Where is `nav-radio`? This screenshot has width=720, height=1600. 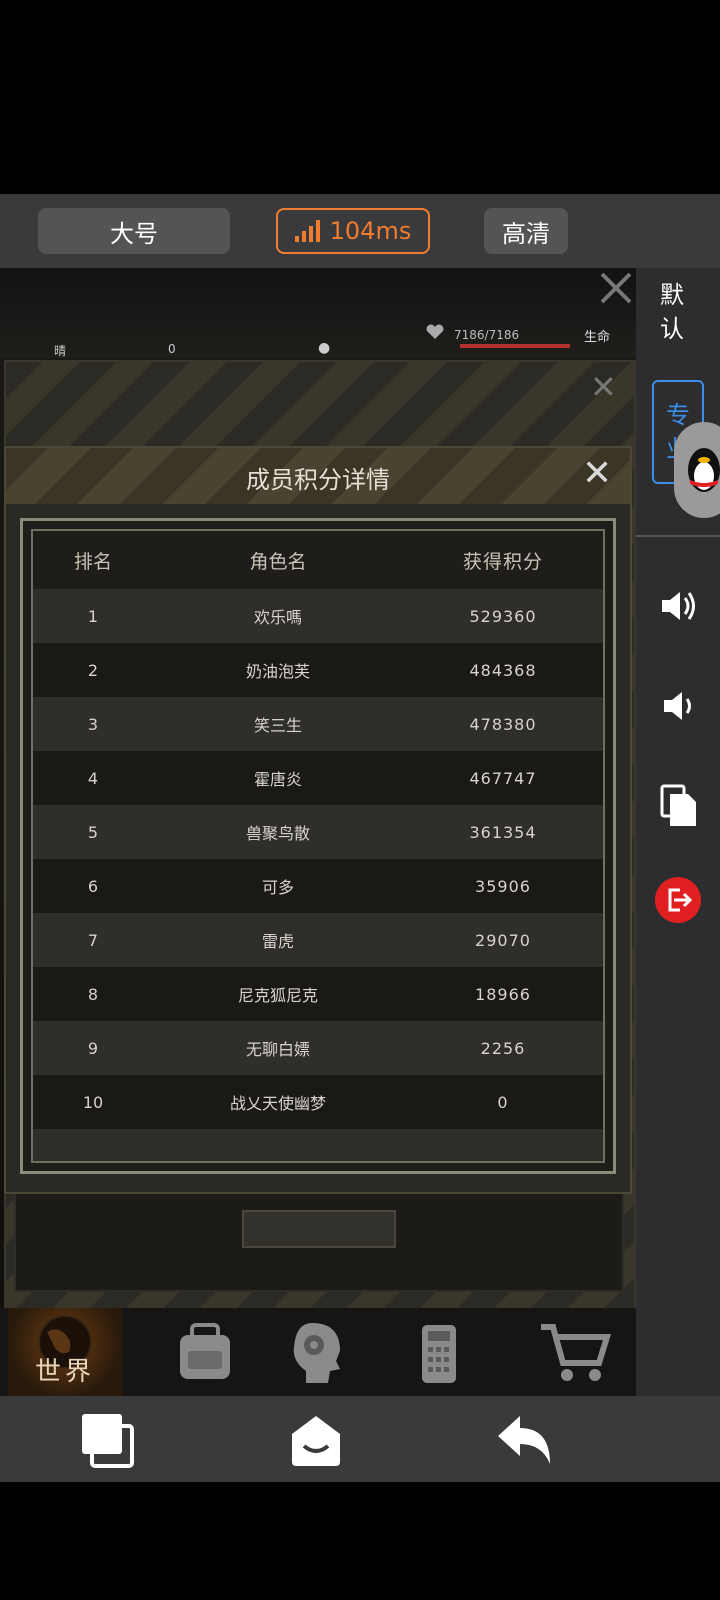 nav-radio is located at coordinates (439, 1352).